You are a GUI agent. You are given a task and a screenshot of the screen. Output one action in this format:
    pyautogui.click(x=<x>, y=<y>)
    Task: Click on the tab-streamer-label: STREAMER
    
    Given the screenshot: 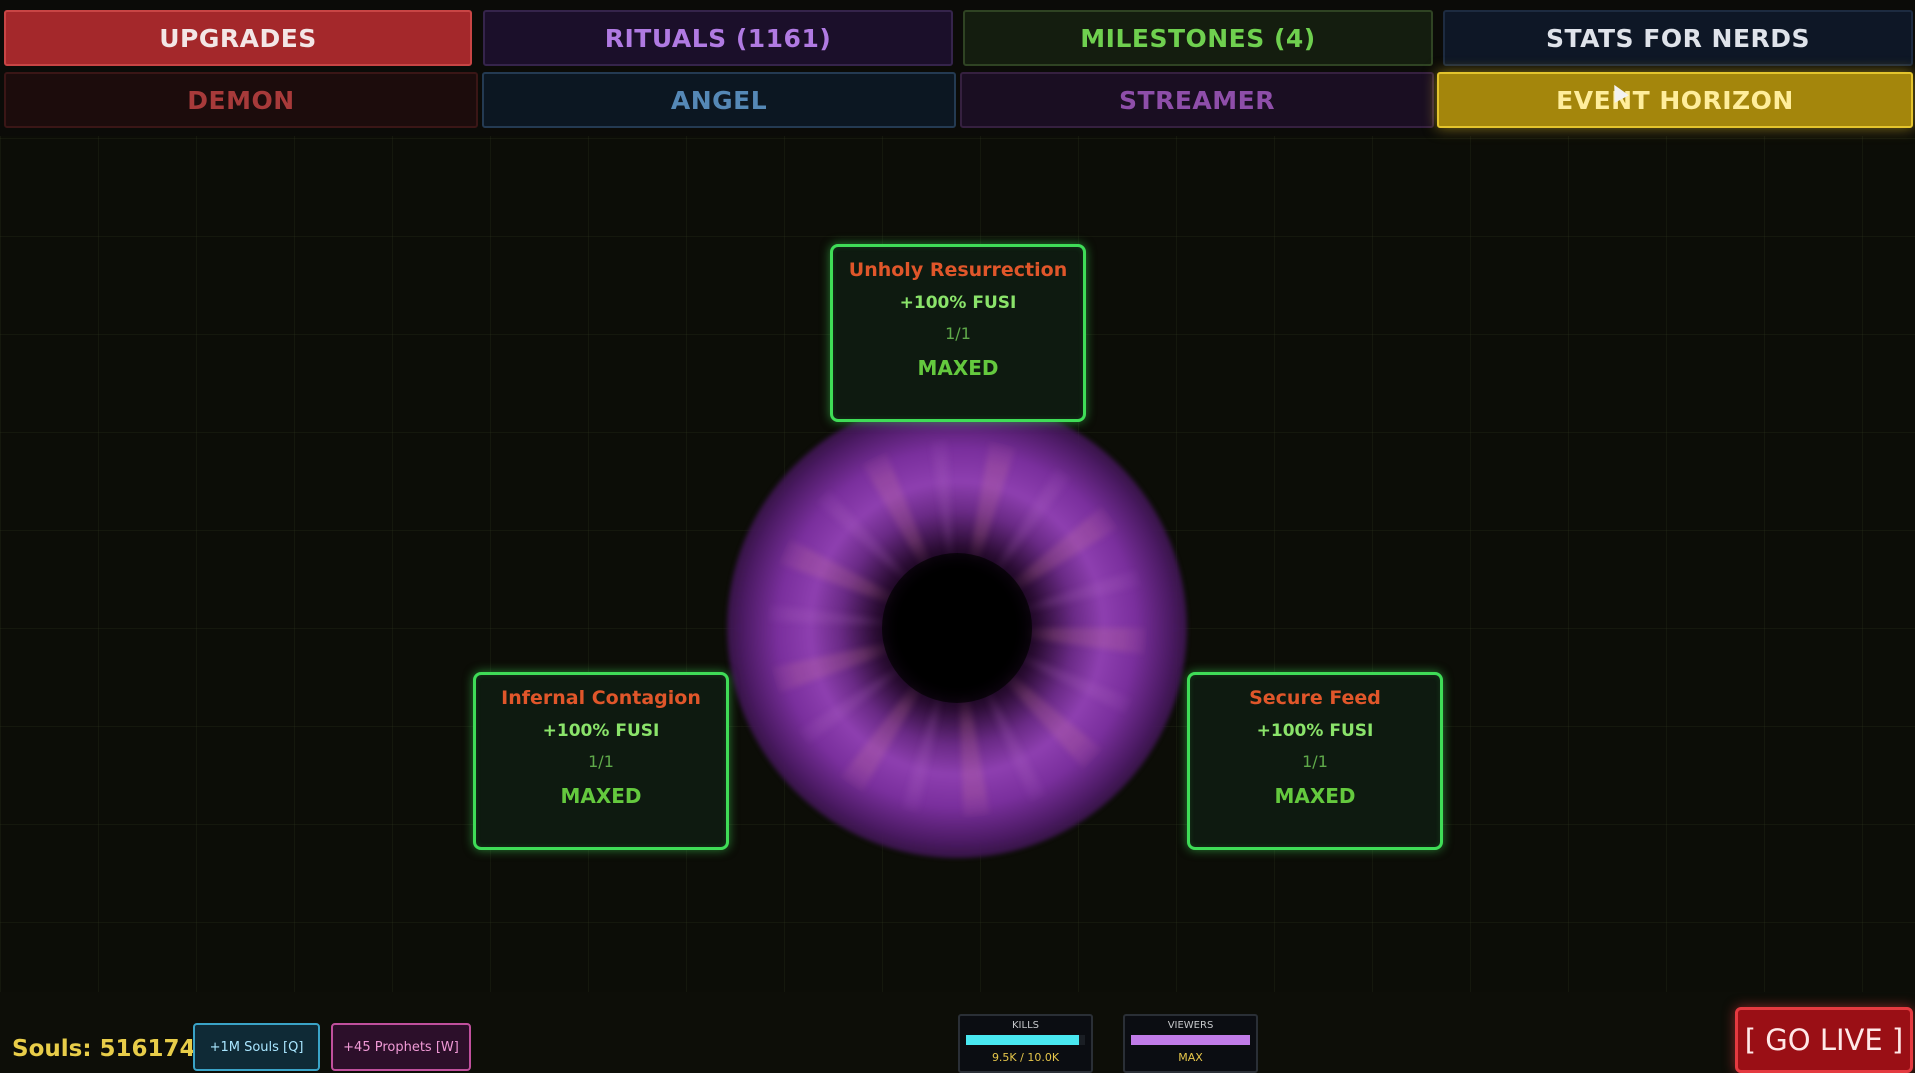 What is the action you would take?
    pyautogui.click(x=1197, y=100)
    